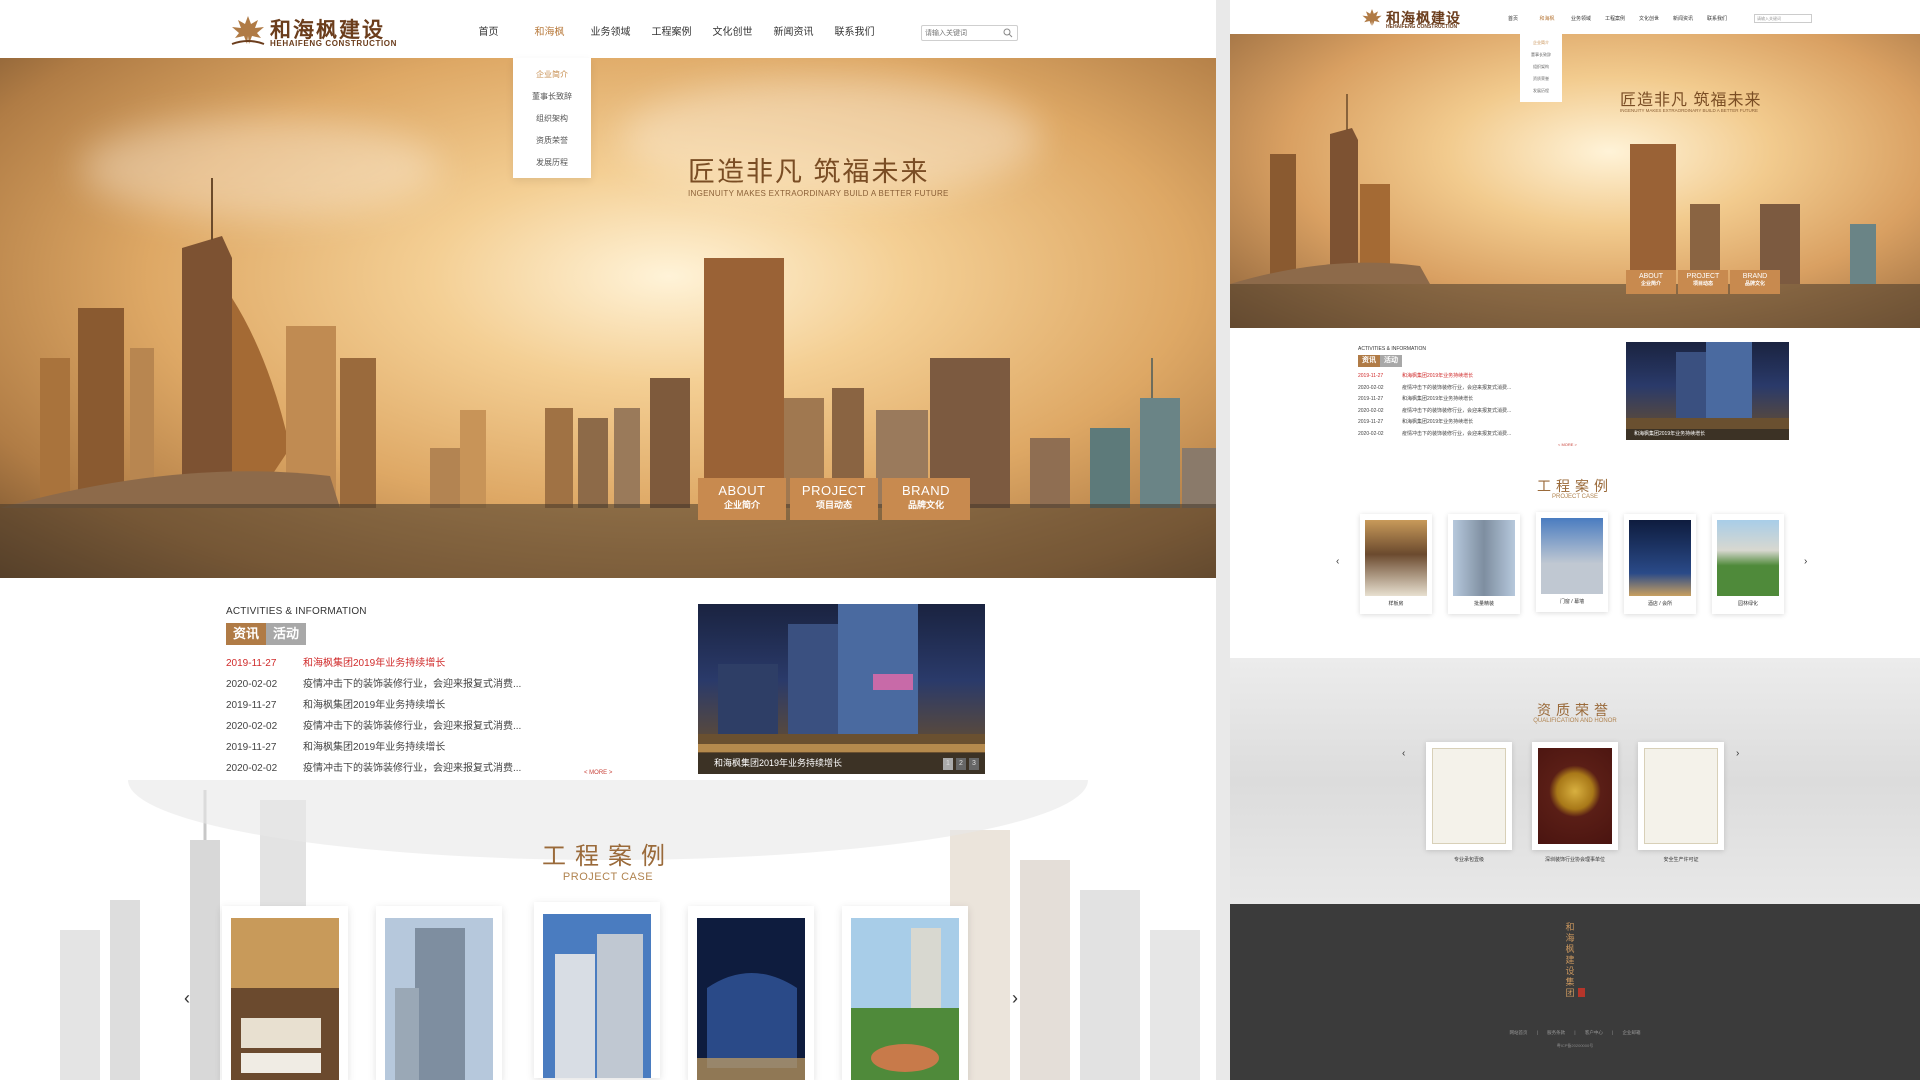 This screenshot has width=1920, height=1080. I want to click on honor-next-arrow-icon: ›, so click(1737, 753).